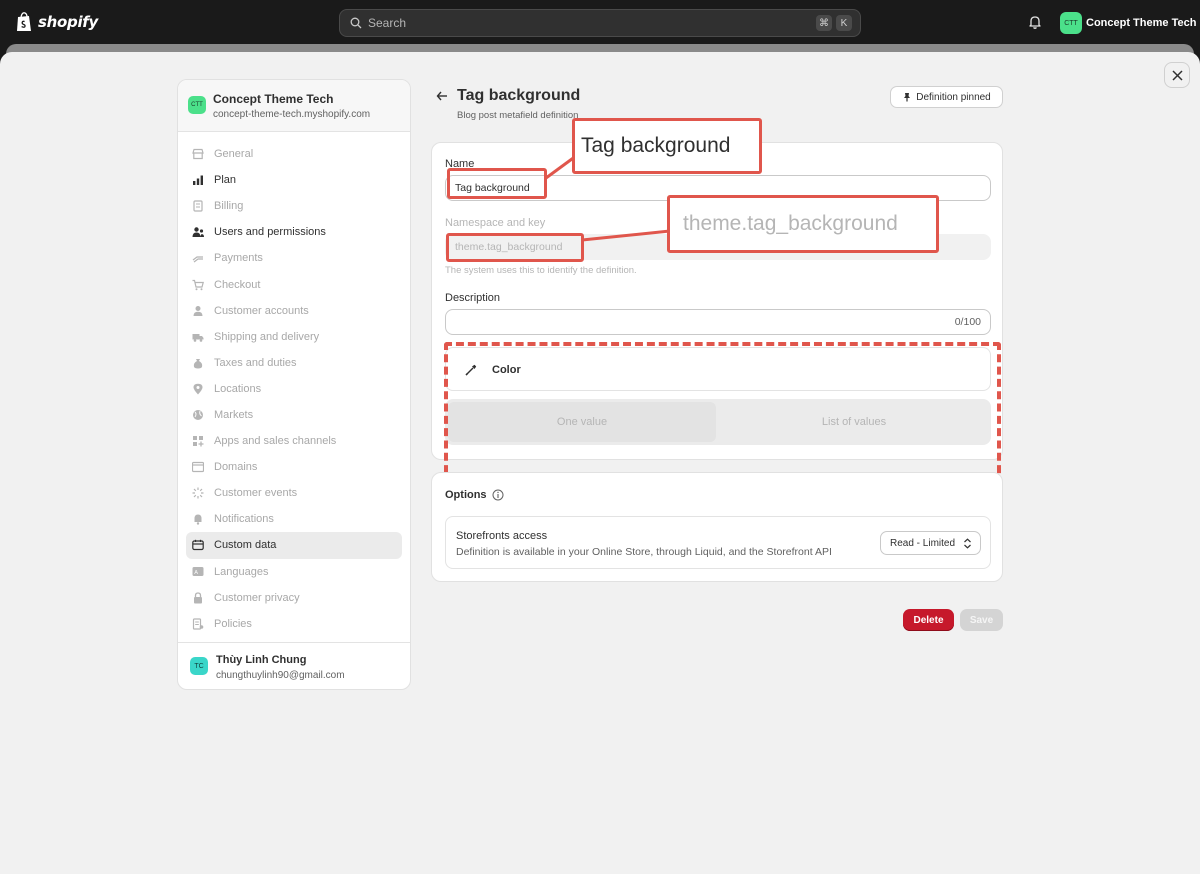 Image resolution: width=1200 pixels, height=874 pixels. I want to click on sidebar-item-customer-accounts: Customer accounts, so click(294, 311).